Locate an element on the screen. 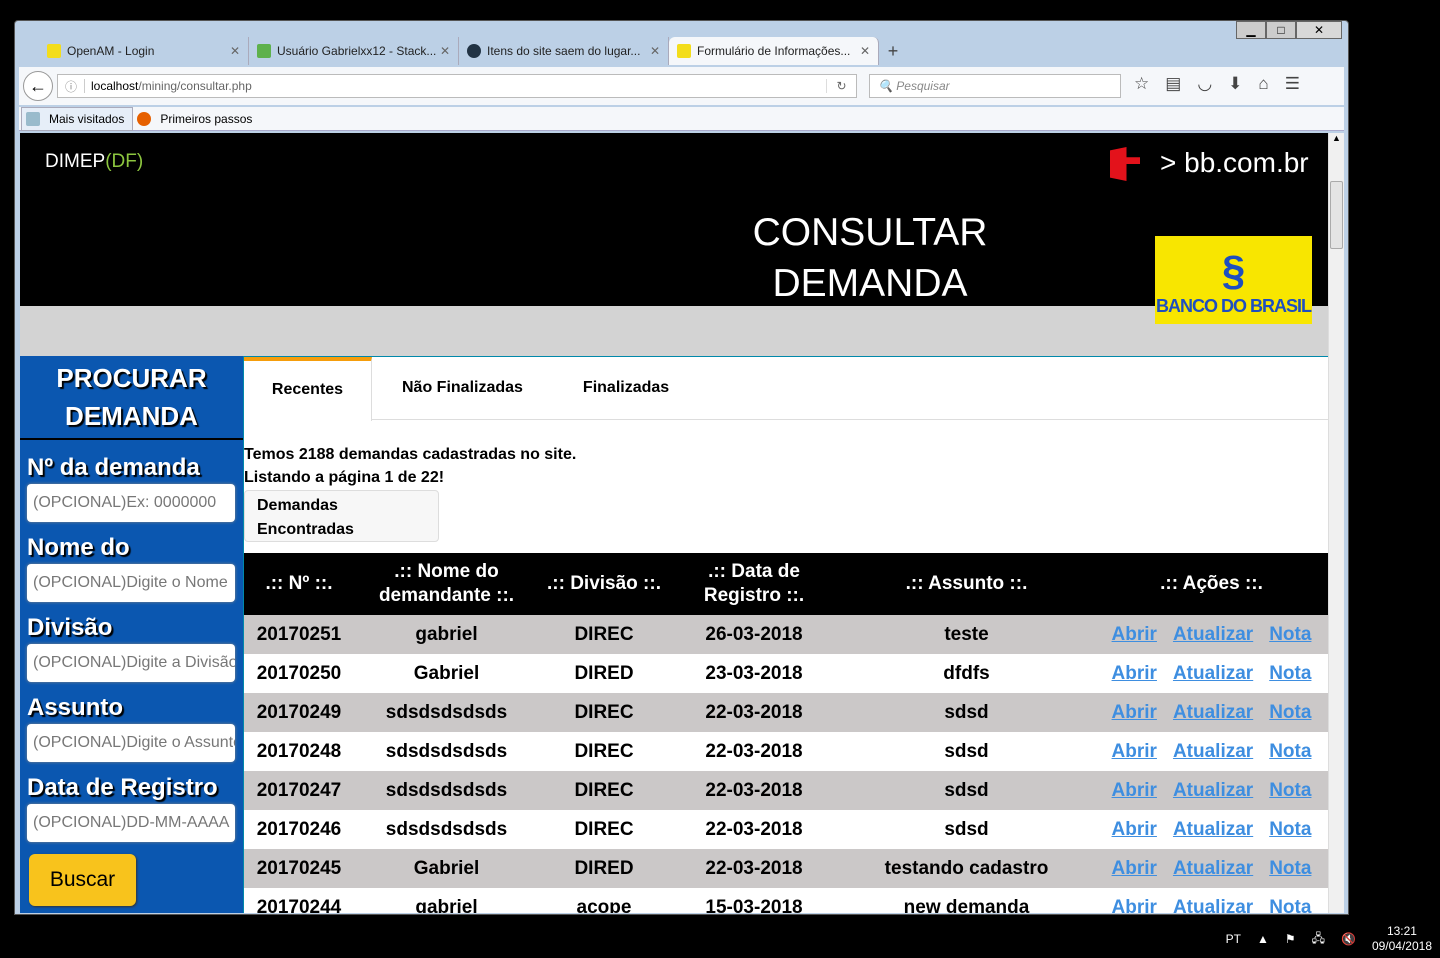 Image resolution: width=1440 pixels, height=958 pixels. minimize-button: ▁ is located at coordinates (1251, 30).